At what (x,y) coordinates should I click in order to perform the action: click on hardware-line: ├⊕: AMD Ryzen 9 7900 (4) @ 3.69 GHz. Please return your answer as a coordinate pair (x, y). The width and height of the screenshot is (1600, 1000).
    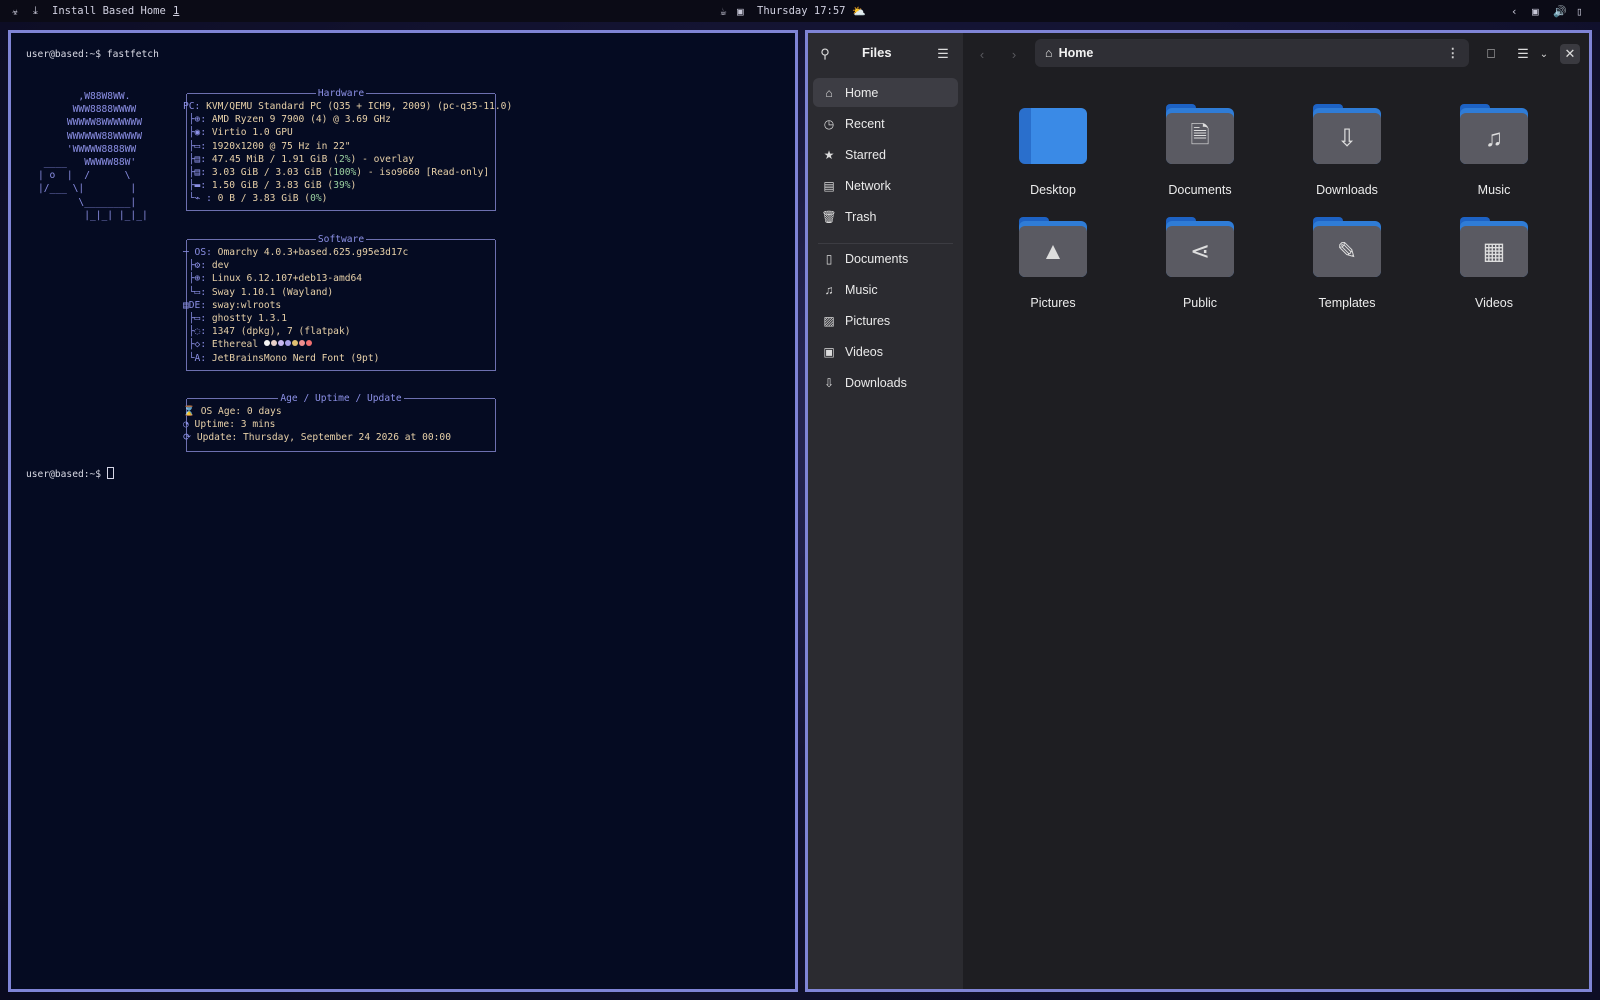
    Looking at the image, I should click on (347, 119).